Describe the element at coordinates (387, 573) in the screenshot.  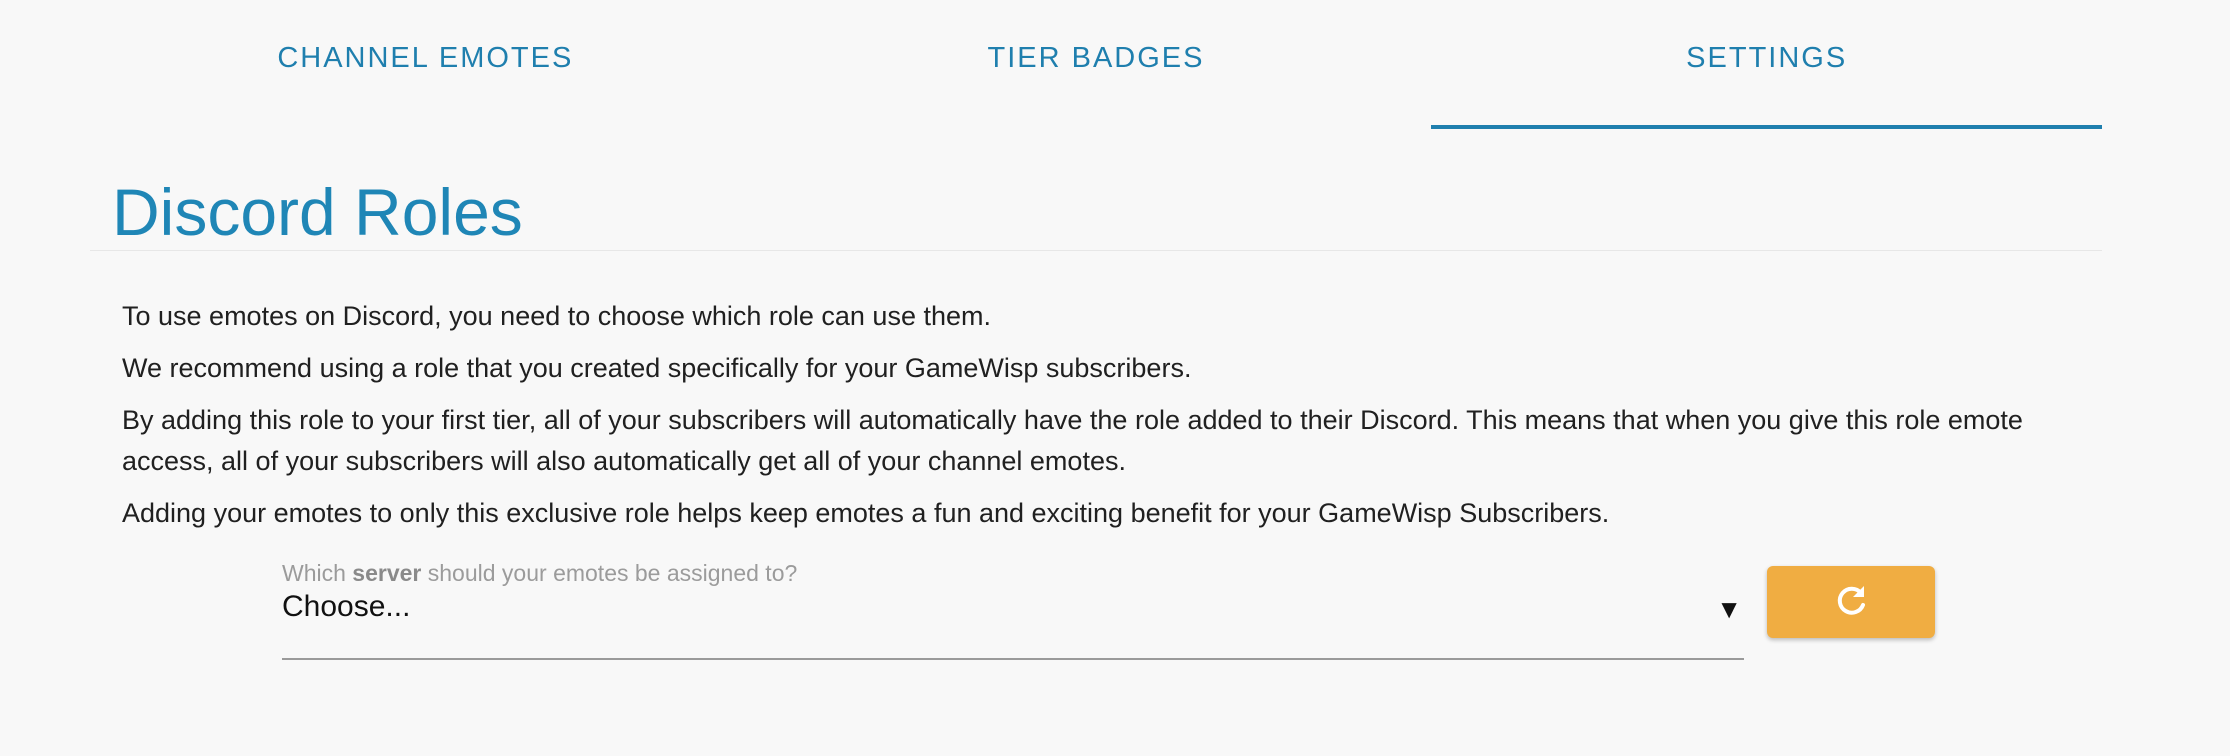
I see `server-select-label-bold: server` at that location.